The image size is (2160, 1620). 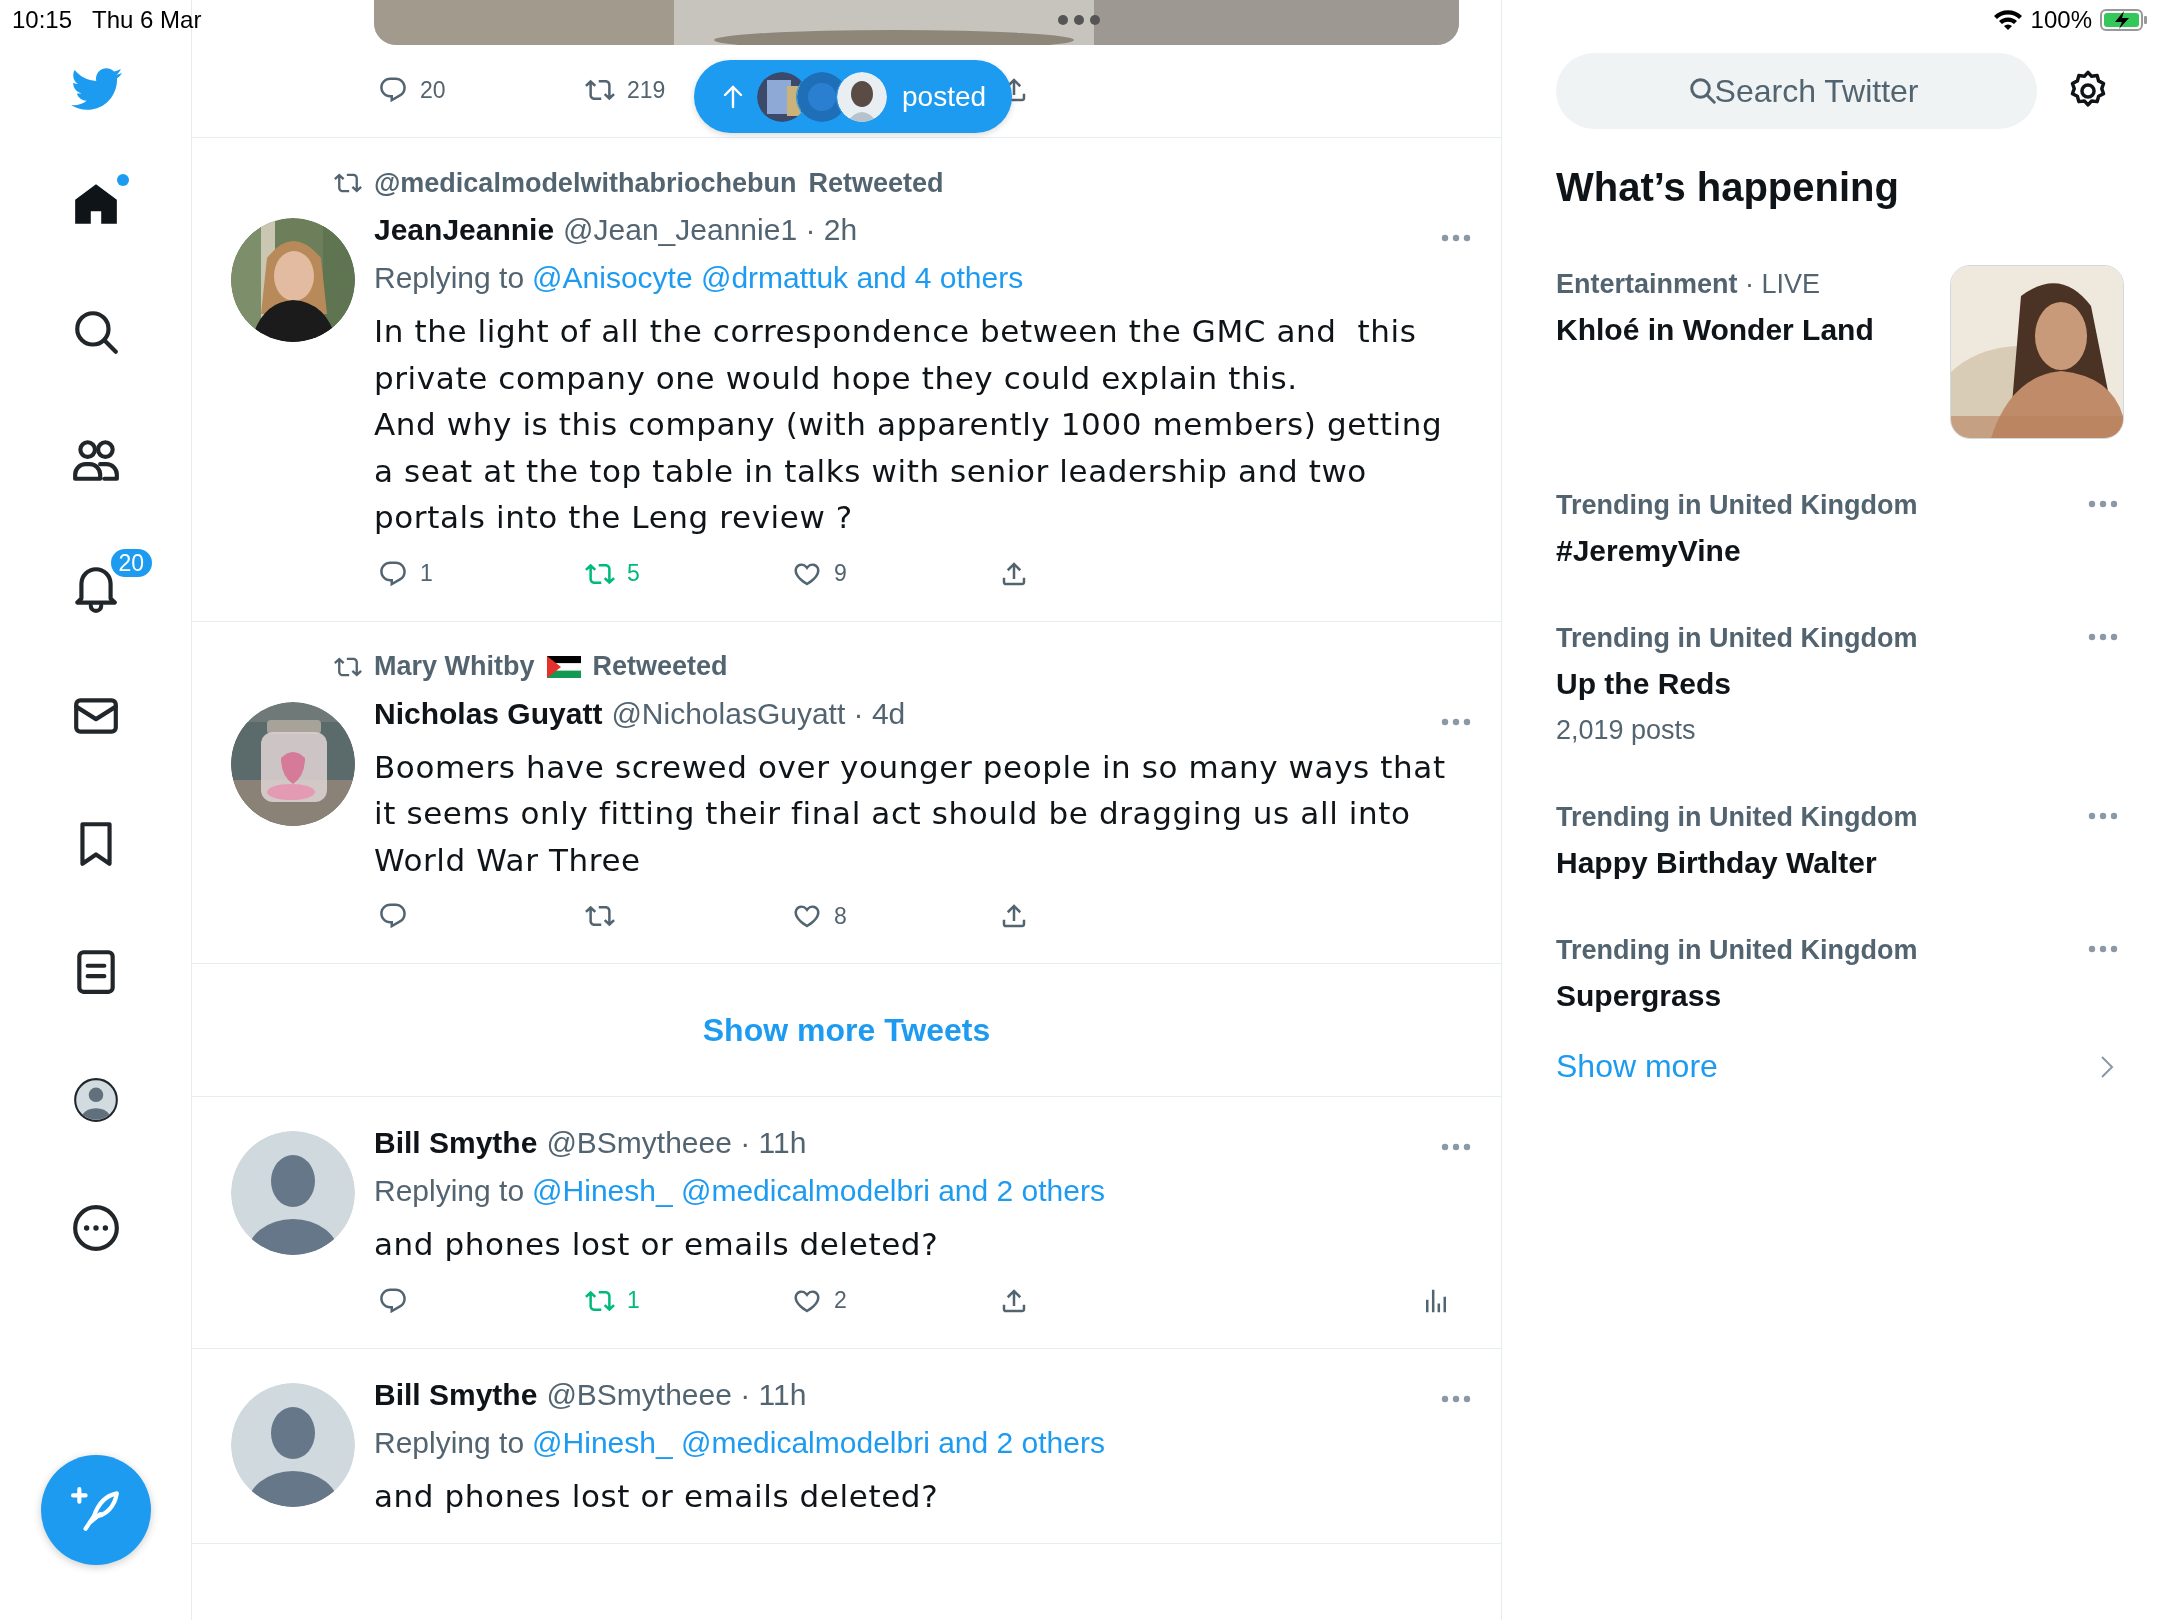 I want to click on author-name: Nicholas Guyatt, so click(x=488, y=713).